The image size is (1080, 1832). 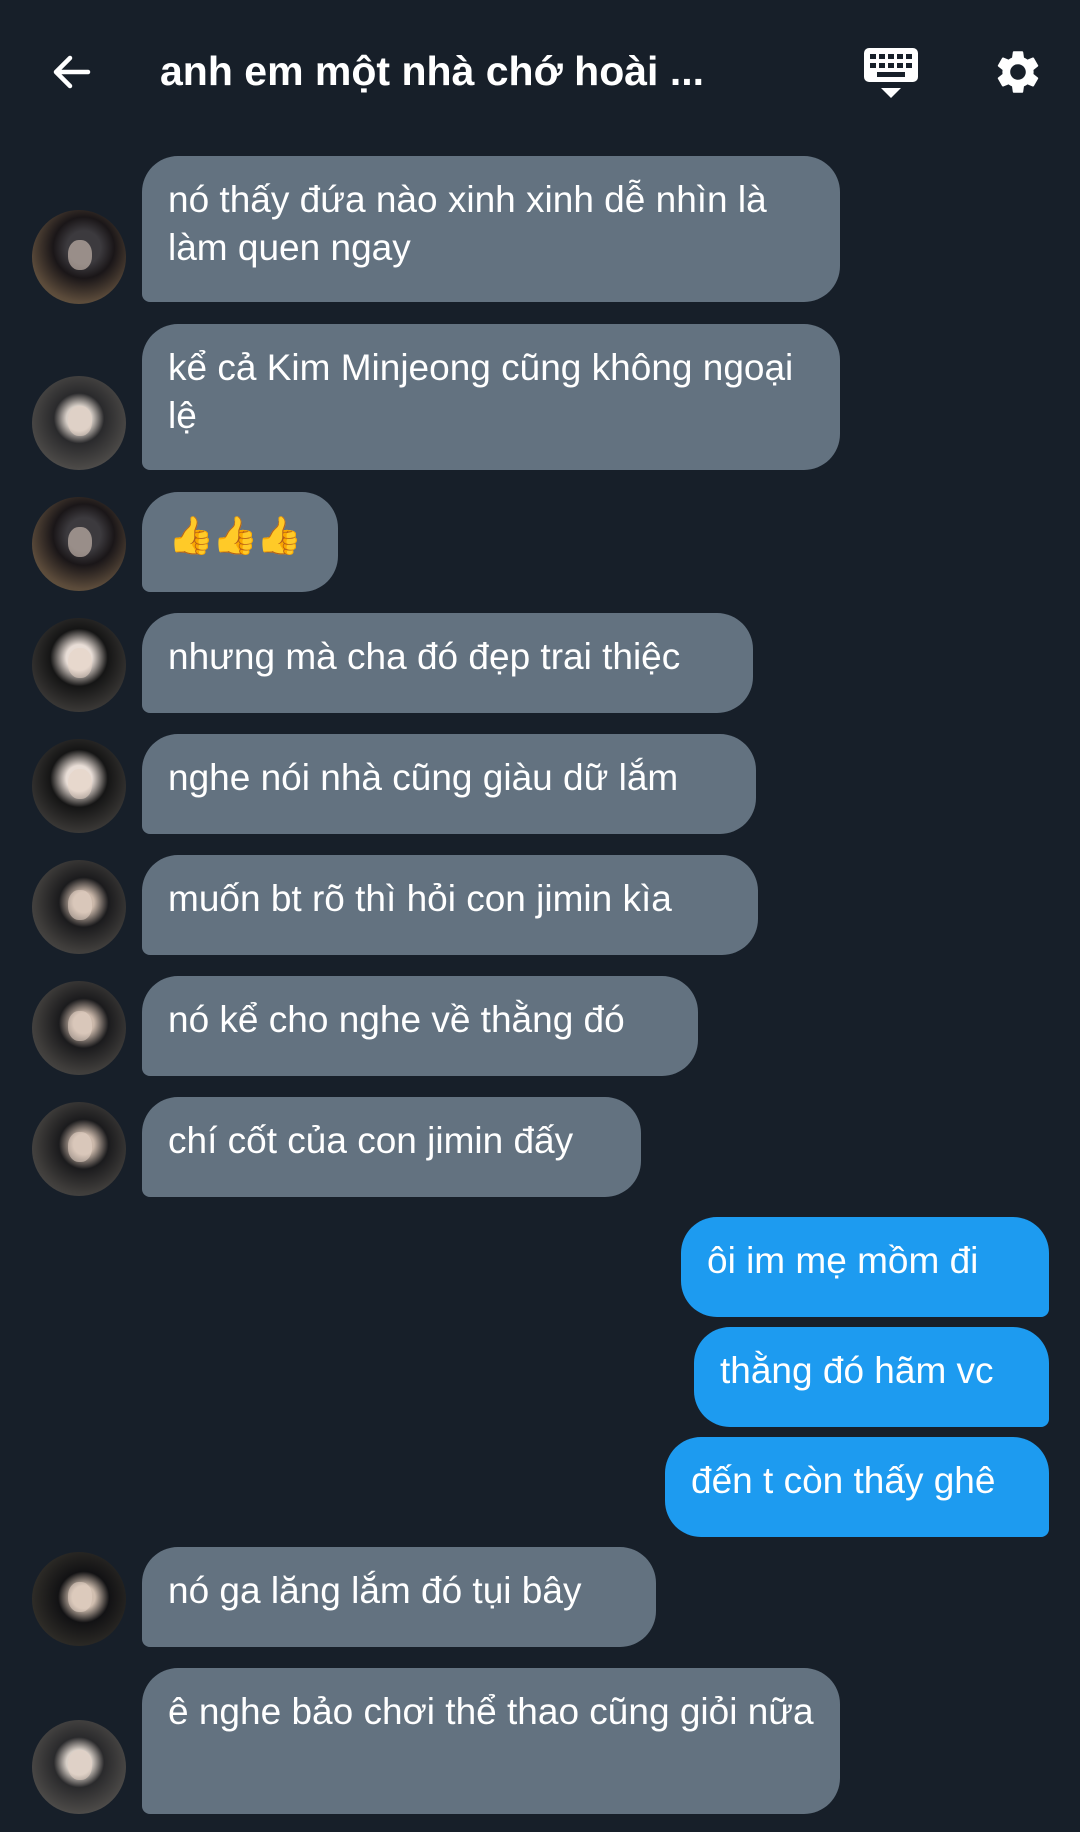 What do you see at coordinates (865, 1267) in the screenshot?
I see `own-message-bubble: ôi im mẹ mồm đi` at bounding box center [865, 1267].